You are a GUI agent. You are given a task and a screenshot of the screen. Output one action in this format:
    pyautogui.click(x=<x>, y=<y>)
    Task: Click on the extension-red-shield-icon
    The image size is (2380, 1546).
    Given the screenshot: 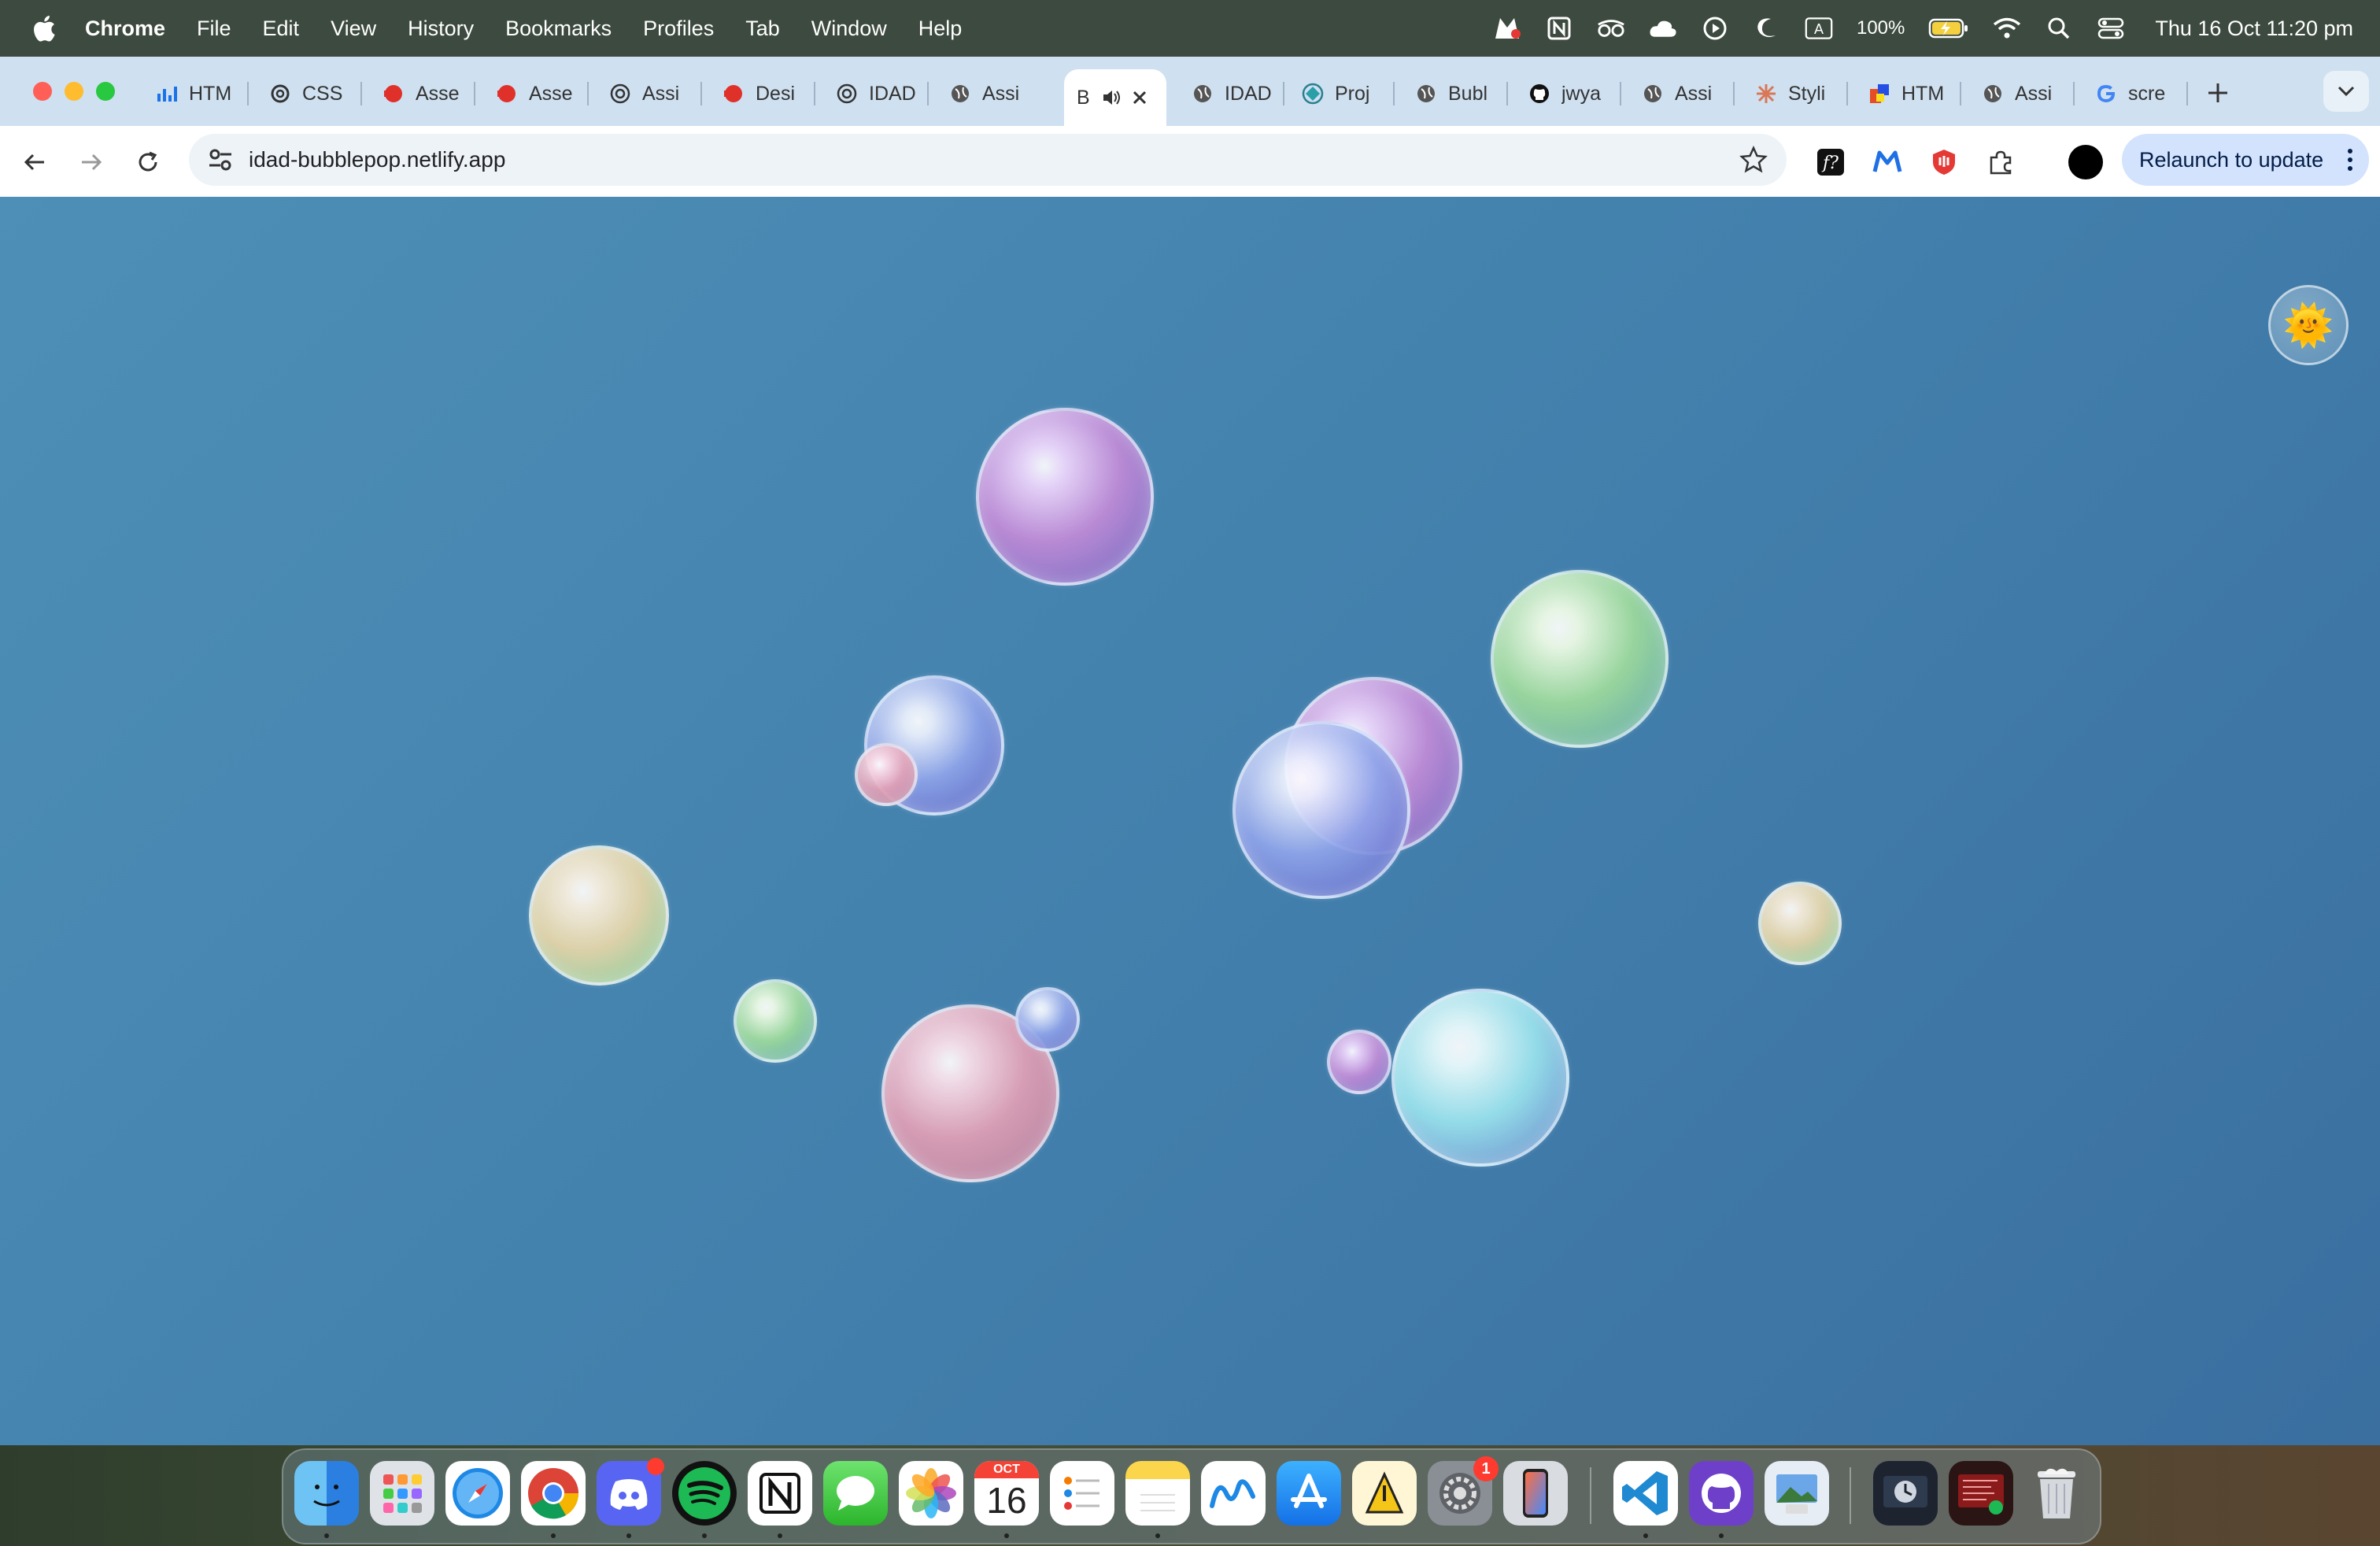 What is the action you would take?
    pyautogui.click(x=1944, y=162)
    